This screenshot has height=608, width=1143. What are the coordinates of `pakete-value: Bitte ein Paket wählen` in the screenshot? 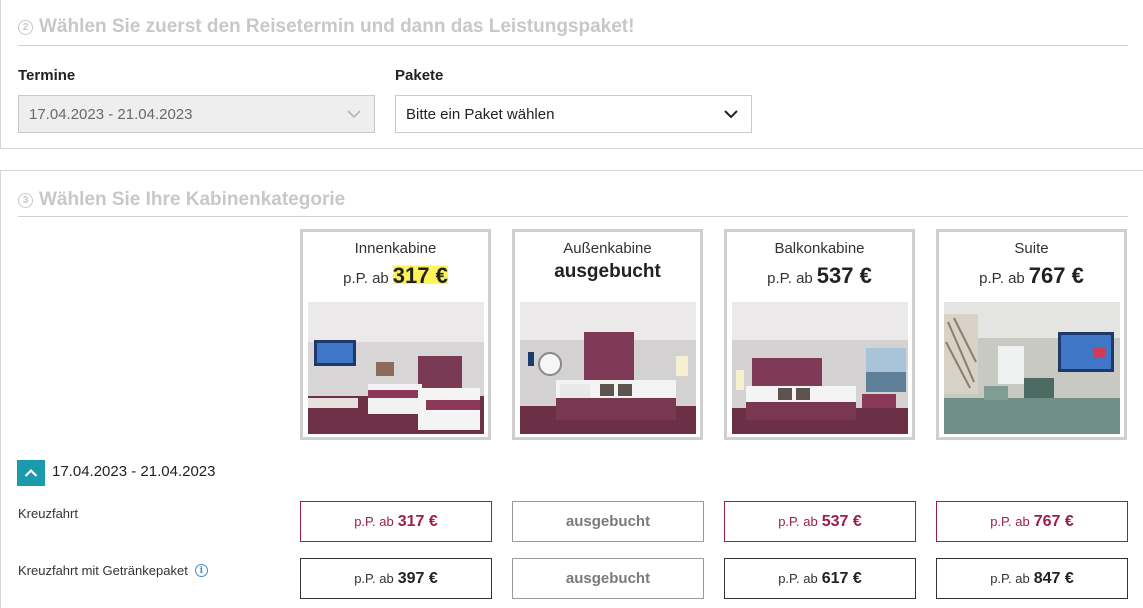 It's located at (480, 114).